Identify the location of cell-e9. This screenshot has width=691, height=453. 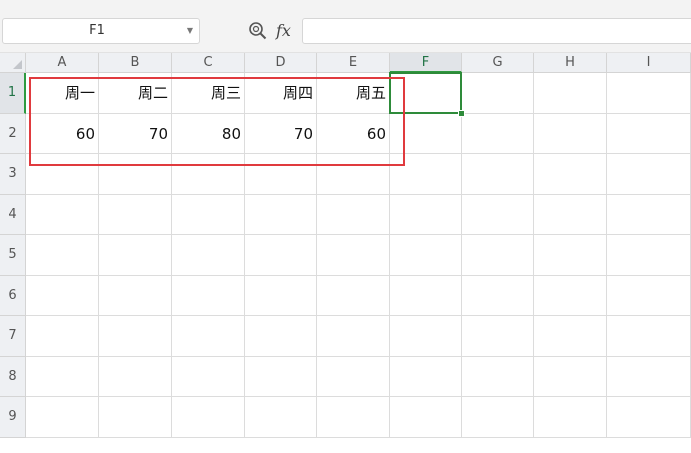
(353, 417).